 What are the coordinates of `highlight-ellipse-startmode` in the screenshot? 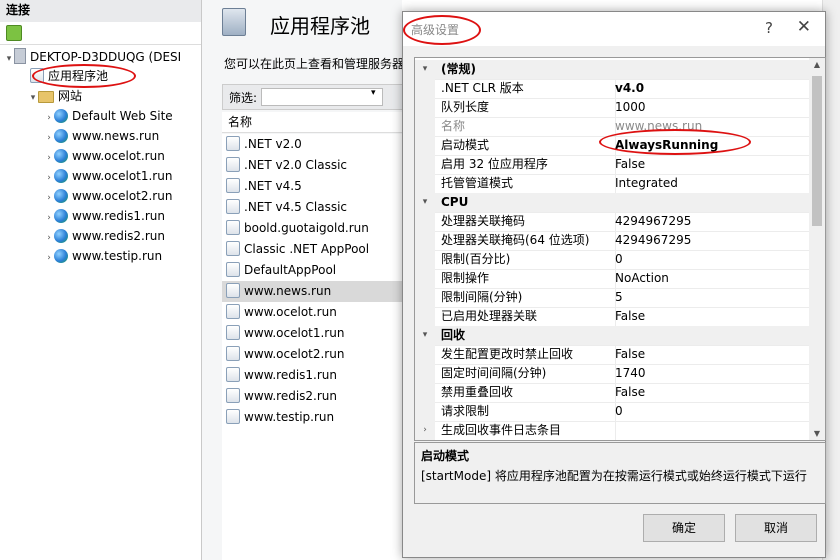 It's located at (675, 142).